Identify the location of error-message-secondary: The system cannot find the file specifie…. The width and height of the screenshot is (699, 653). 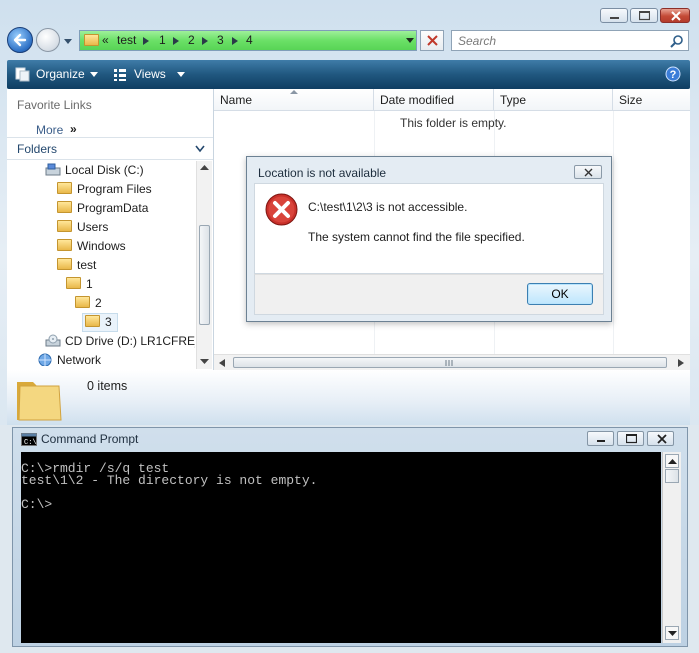
(416, 237).